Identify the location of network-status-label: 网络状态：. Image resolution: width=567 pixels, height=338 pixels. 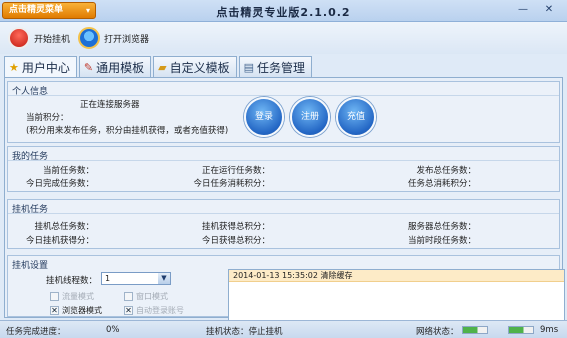
(437, 332).